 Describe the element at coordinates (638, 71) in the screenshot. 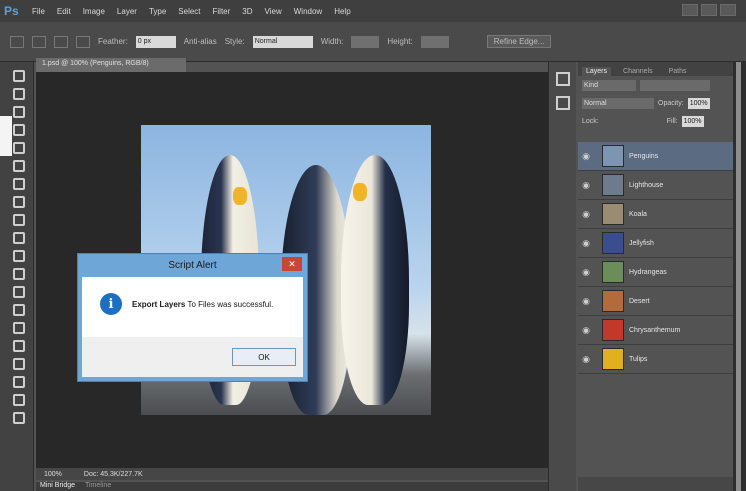

I see `tab-channels: Channels` at that location.